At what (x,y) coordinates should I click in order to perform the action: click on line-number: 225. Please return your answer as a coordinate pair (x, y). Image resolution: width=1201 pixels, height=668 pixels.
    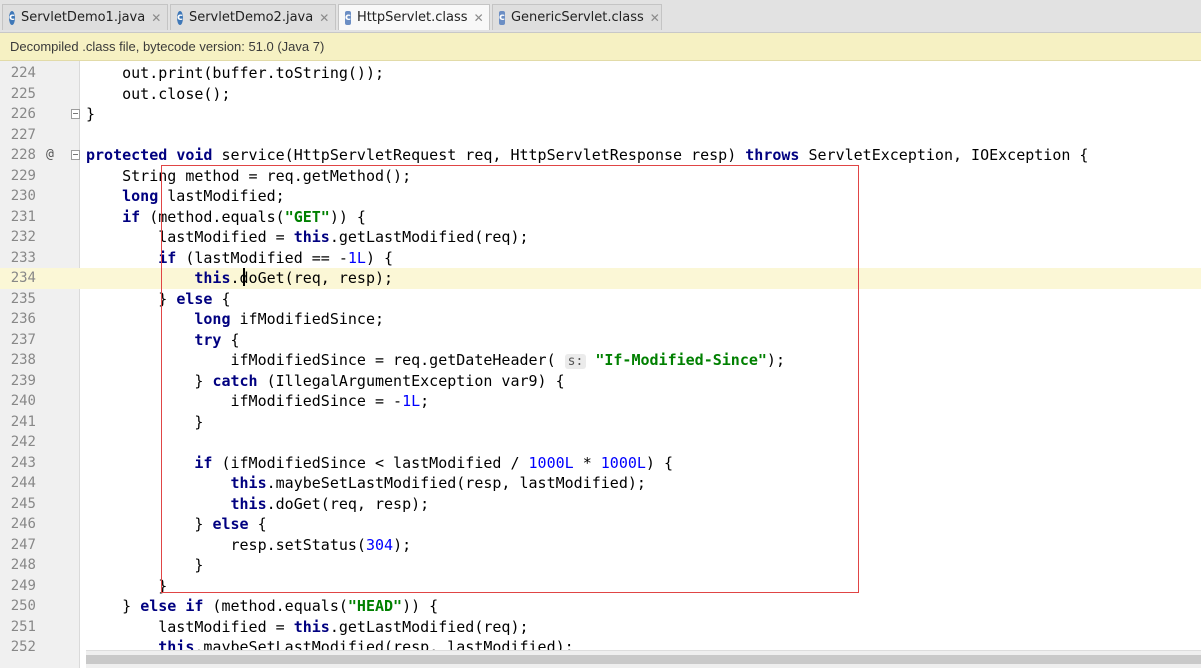
    Looking at the image, I should click on (23, 93).